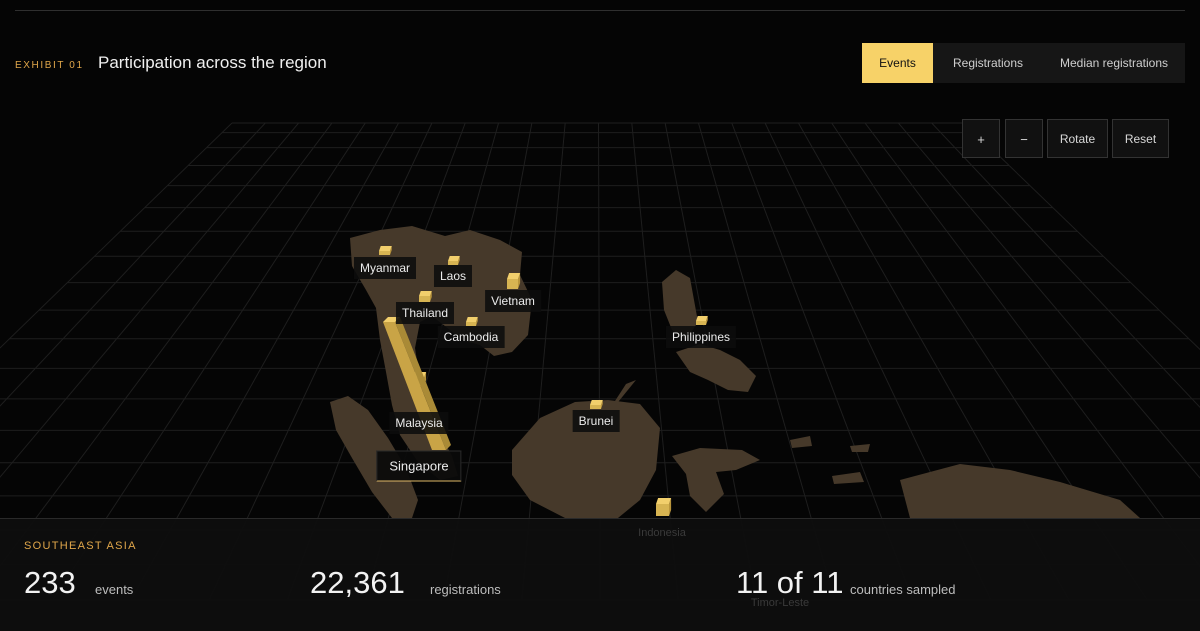  Describe the element at coordinates (1077, 138) in the screenshot. I see `rotate-button: Rotate` at that location.